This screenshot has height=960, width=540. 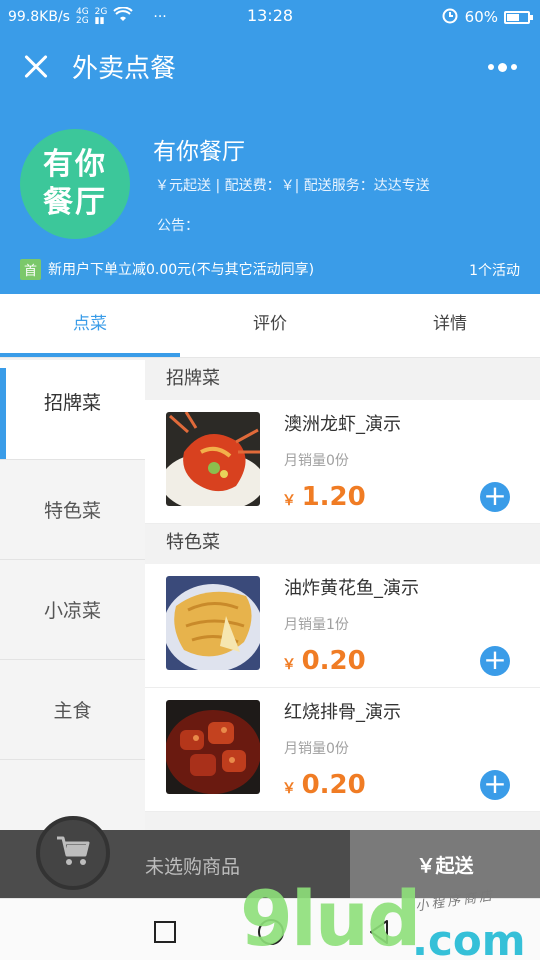 I want to click on item-name: 红烧排骨_演示, so click(x=342, y=712).